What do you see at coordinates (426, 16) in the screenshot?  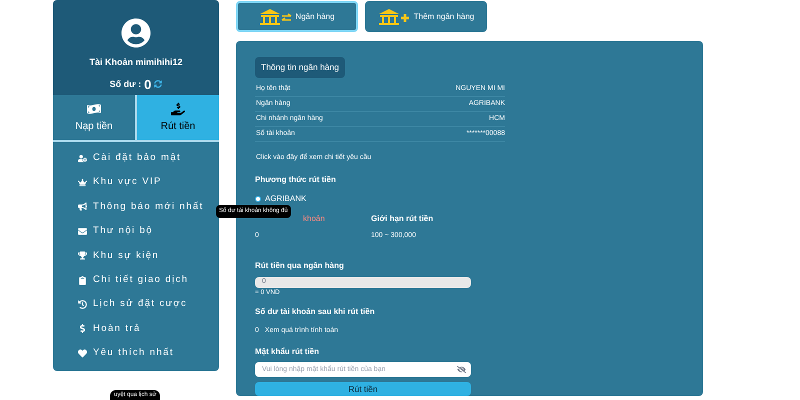 I see `bank-tab: Thêm ngân hàng` at bounding box center [426, 16].